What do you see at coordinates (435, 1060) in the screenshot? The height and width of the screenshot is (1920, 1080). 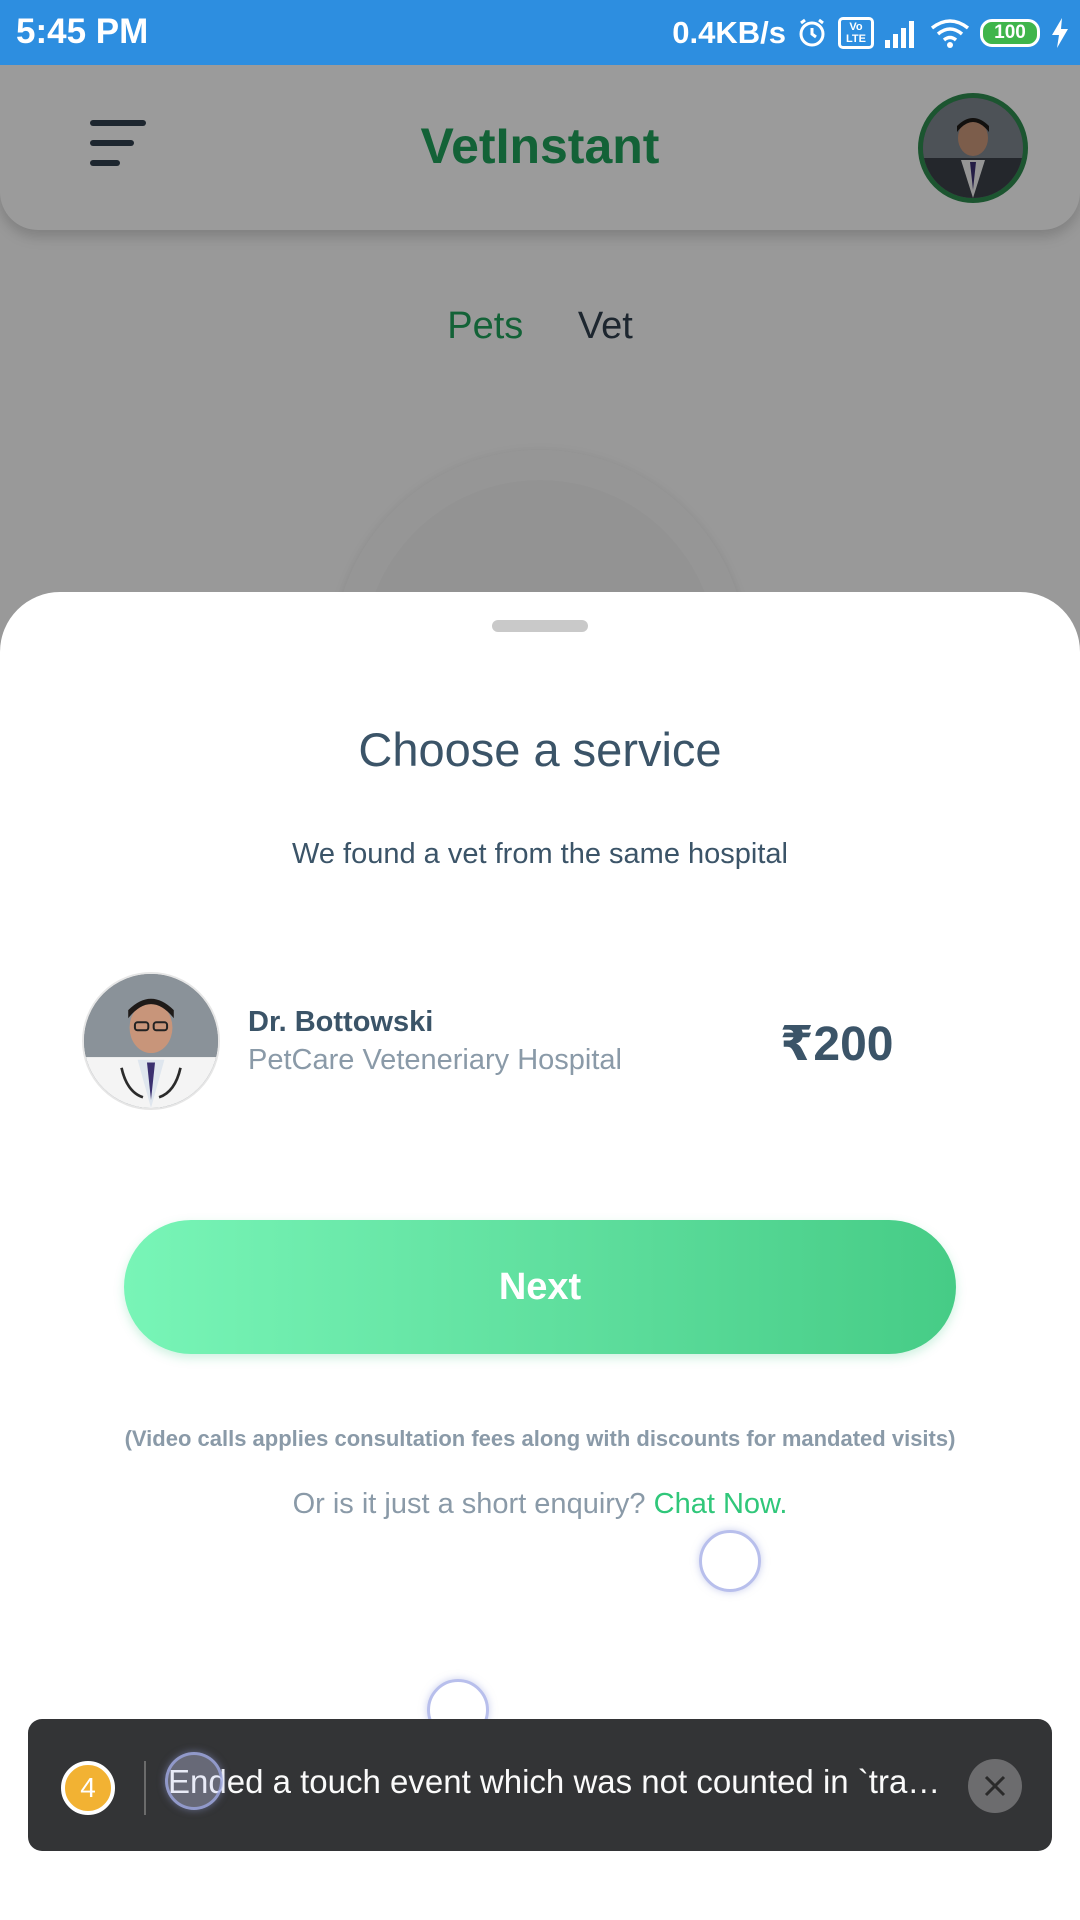 I see `vet-hospital: PetCare Veteneriary Hospital` at bounding box center [435, 1060].